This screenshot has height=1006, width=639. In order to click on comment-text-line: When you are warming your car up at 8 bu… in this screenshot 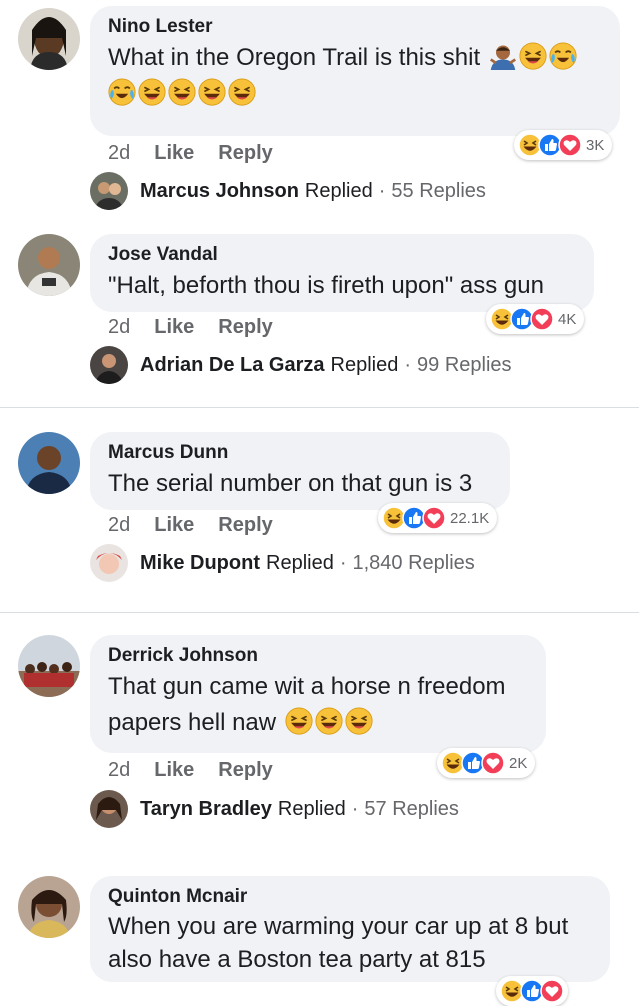, I will do `click(338, 926)`.